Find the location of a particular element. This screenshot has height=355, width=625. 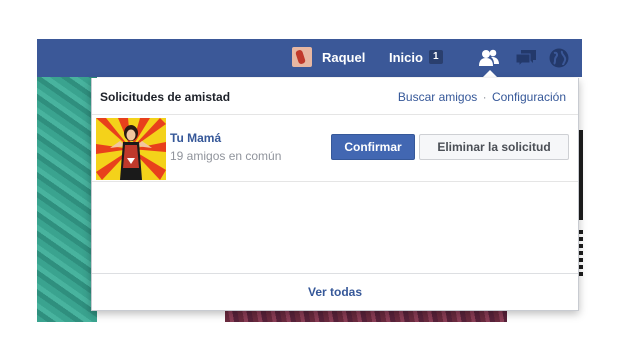

top-navigation-bar: Raquel Inicio 1 is located at coordinates (309, 58).